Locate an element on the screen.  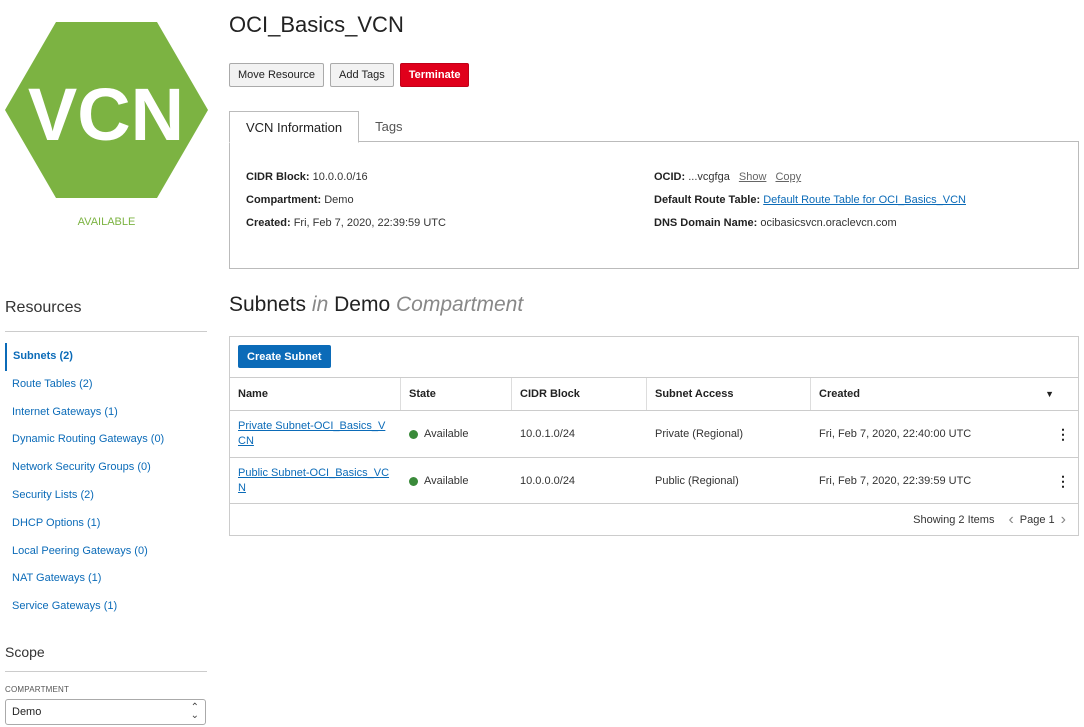
terminate-button: Terminate is located at coordinates (434, 75).